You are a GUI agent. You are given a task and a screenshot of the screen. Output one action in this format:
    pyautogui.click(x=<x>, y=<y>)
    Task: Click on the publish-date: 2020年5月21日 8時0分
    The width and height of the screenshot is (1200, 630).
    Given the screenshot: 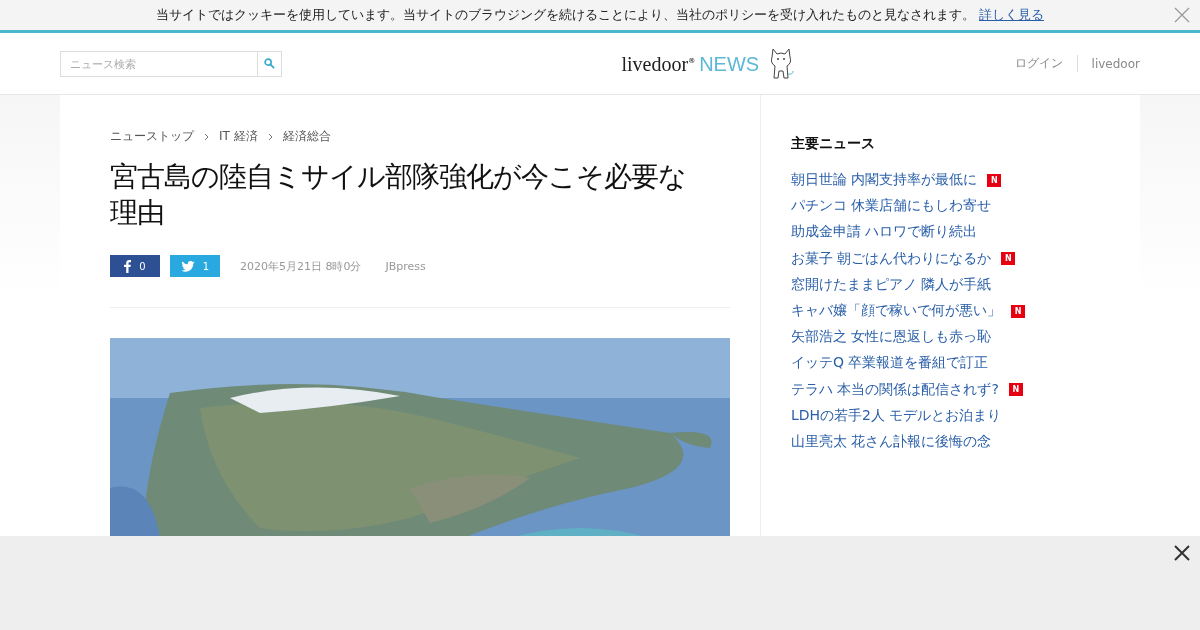 What is the action you would take?
    pyautogui.click(x=301, y=266)
    